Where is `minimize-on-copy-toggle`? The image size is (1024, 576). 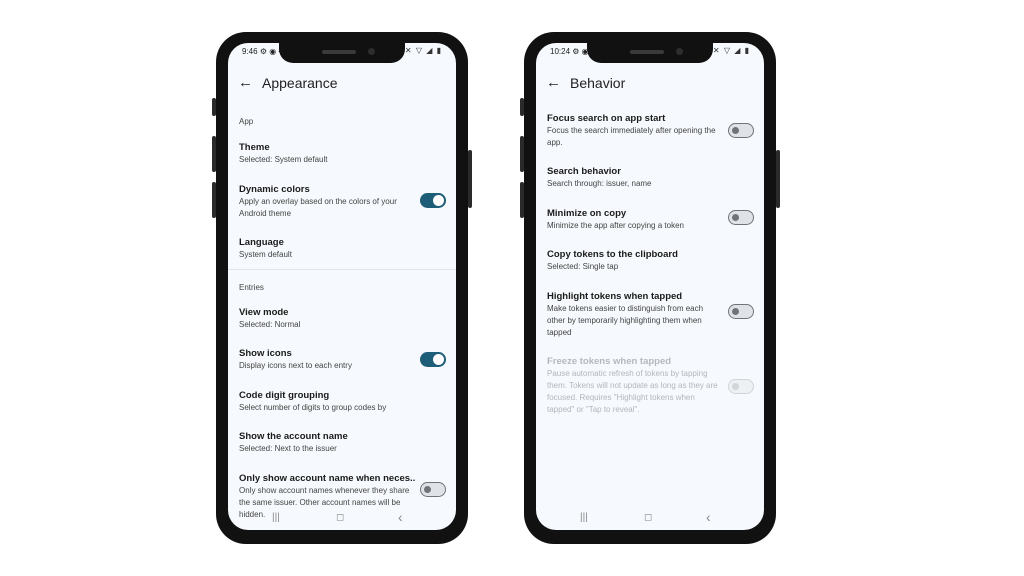 minimize-on-copy-toggle is located at coordinates (741, 217).